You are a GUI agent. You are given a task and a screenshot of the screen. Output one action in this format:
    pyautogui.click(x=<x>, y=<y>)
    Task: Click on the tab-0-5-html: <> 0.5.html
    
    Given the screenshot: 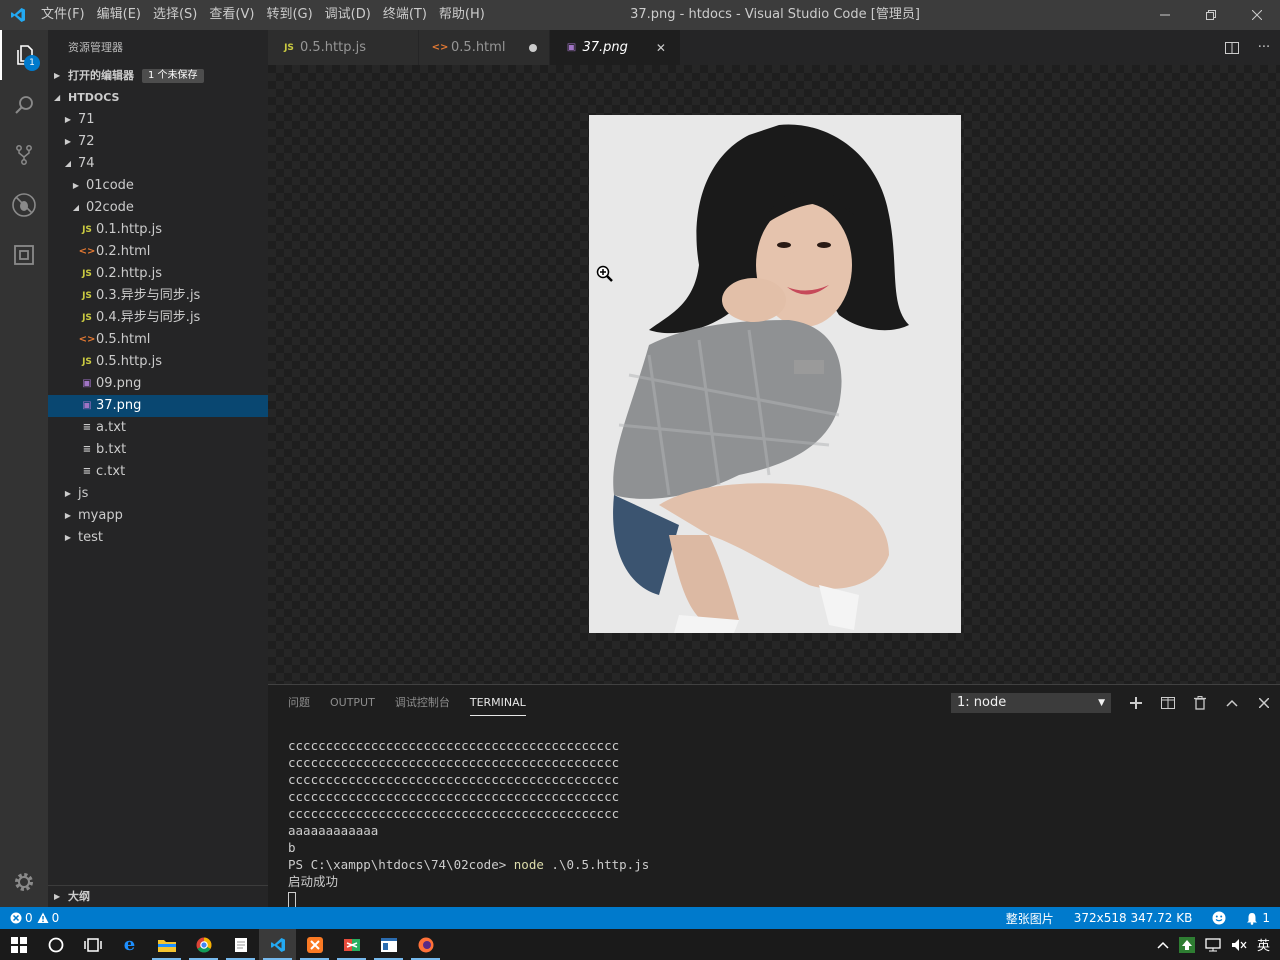 What is the action you would take?
    pyautogui.click(x=485, y=47)
    